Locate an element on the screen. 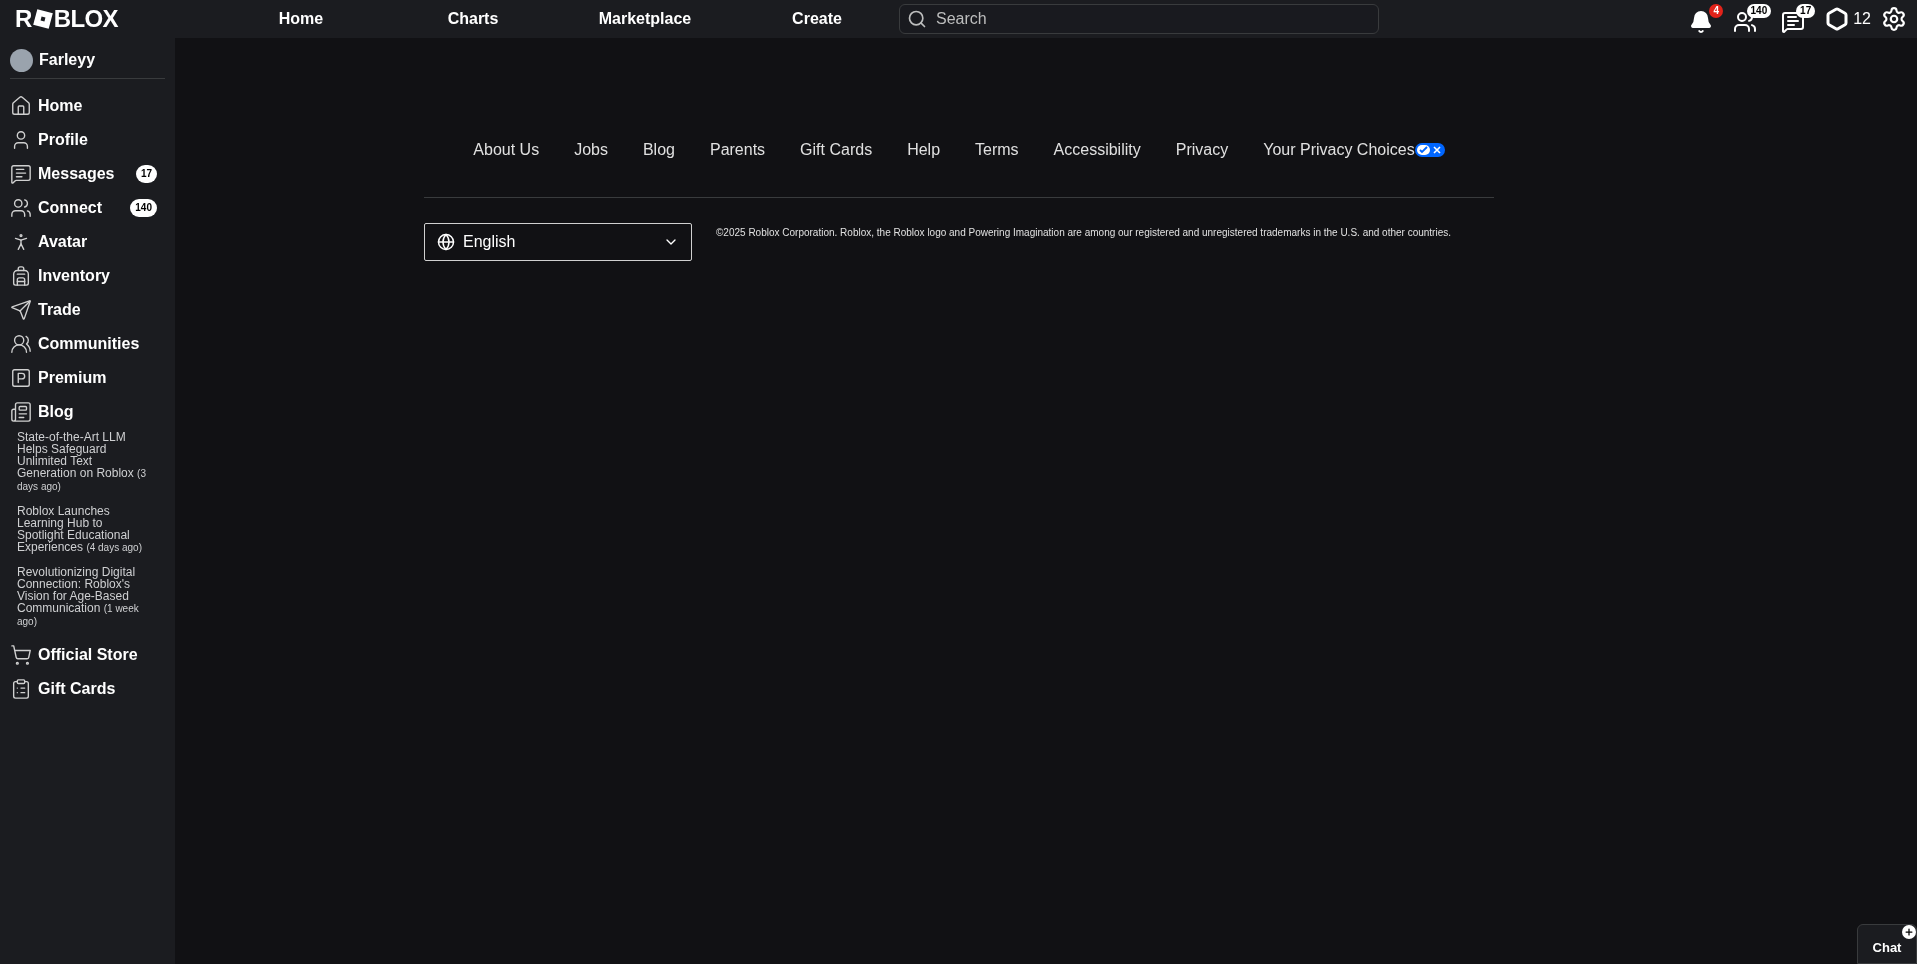 The width and height of the screenshot is (1917, 964). robux-button: 12 is located at coordinates (1848, 19).